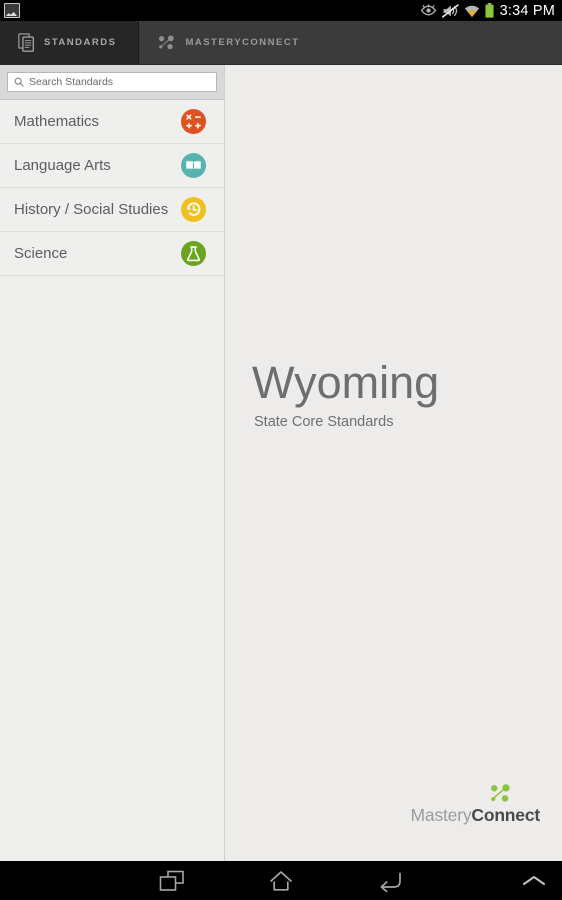  I want to click on app-tab-bar: STANDARDS MASTERYCONNECT, so click(281, 43).